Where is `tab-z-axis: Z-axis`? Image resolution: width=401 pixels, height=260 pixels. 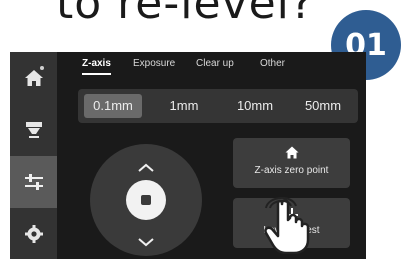 tab-z-axis: Z-axis is located at coordinates (96, 66).